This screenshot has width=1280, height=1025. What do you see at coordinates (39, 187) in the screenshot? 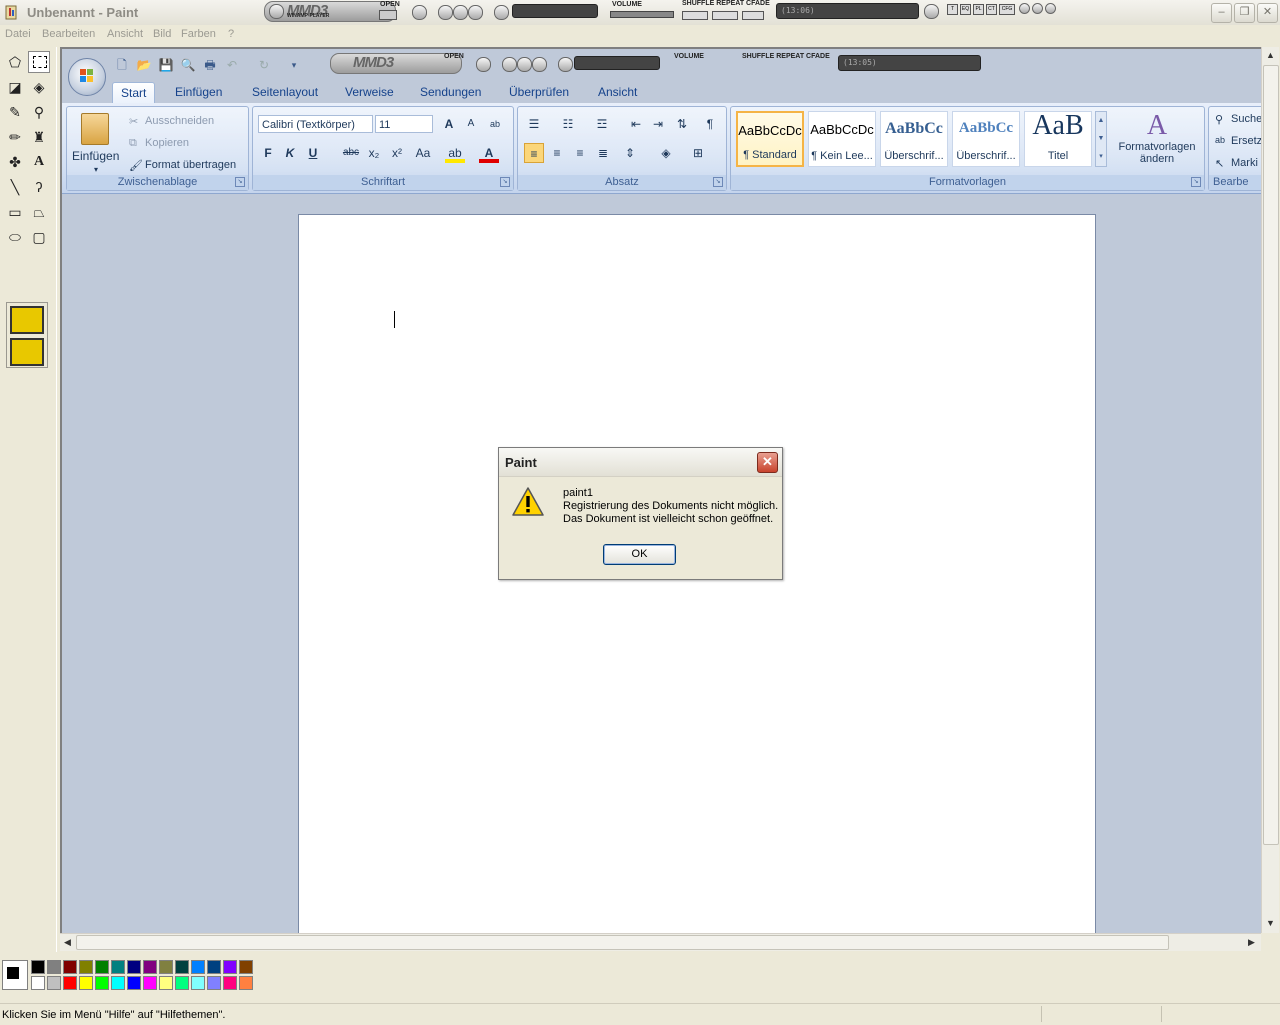
I see `curve-icon: ʔ` at bounding box center [39, 187].